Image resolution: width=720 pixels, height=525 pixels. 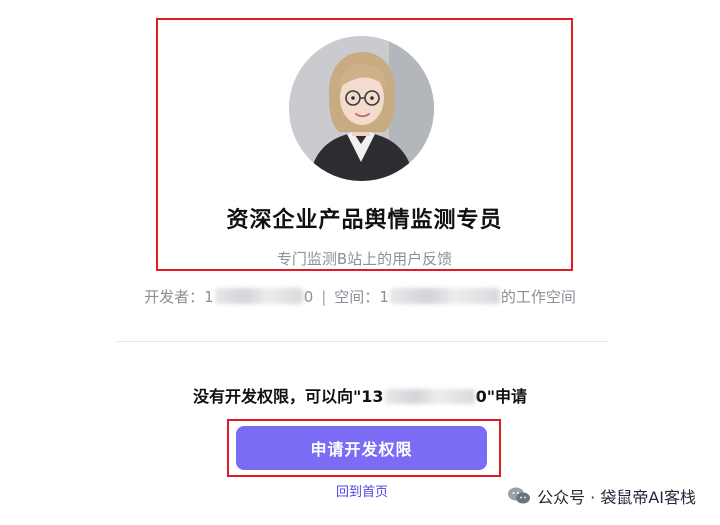 I want to click on redacted-phone, so click(x=429, y=396).